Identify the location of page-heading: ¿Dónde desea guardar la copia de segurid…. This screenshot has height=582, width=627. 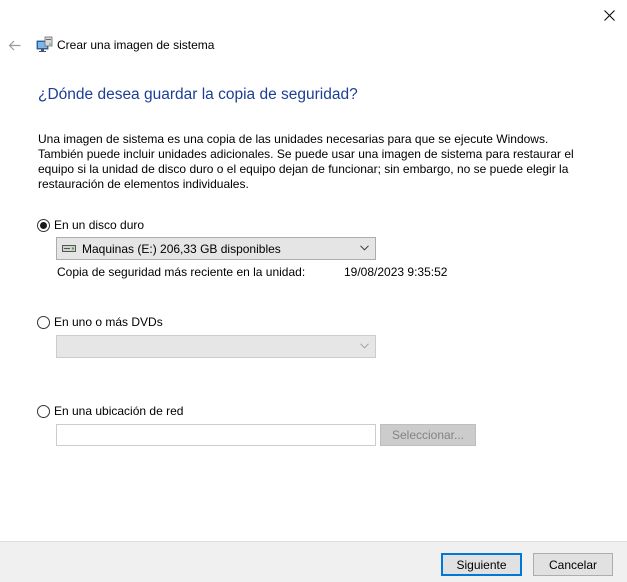
(198, 94).